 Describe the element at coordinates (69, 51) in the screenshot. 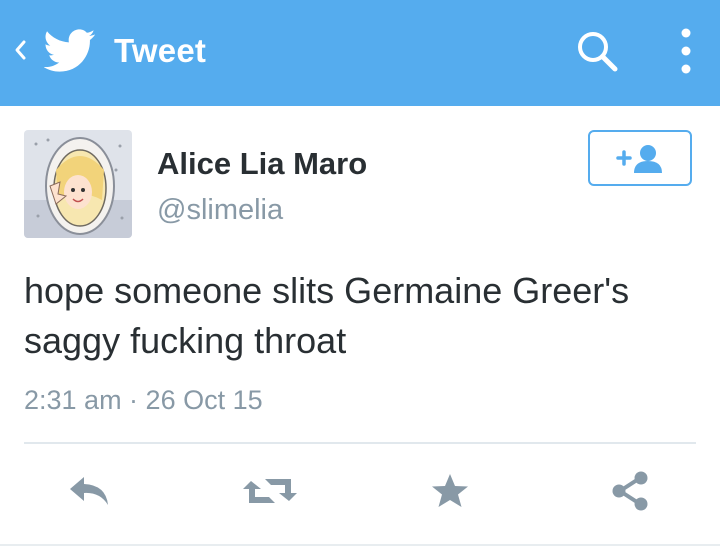

I see `twitter-bird-icon` at that location.